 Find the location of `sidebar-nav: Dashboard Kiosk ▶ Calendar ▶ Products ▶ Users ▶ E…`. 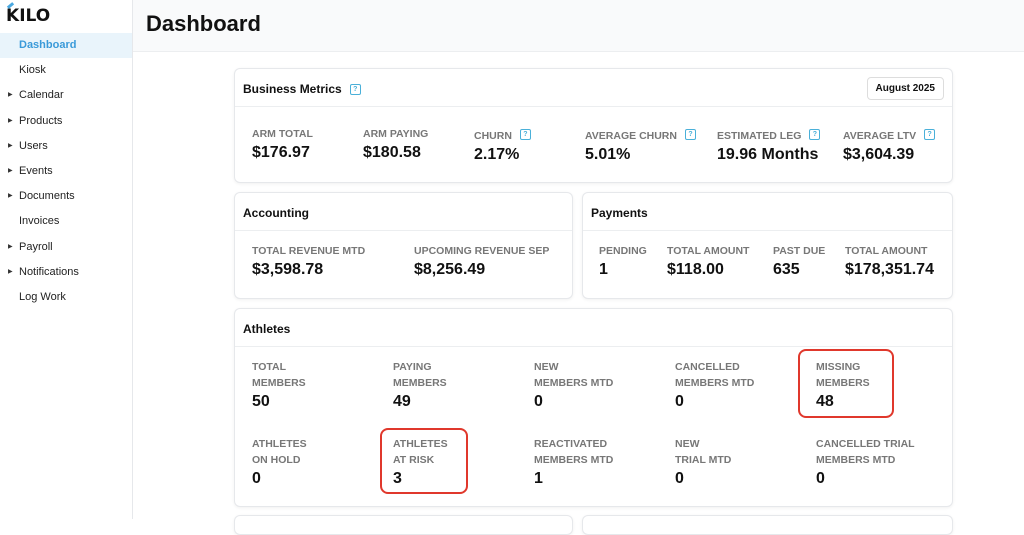

sidebar-nav: Dashboard Kiosk ▶ Calendar ▶ Products ▶ Users ▶ E… is located at coordinates (66, 171).